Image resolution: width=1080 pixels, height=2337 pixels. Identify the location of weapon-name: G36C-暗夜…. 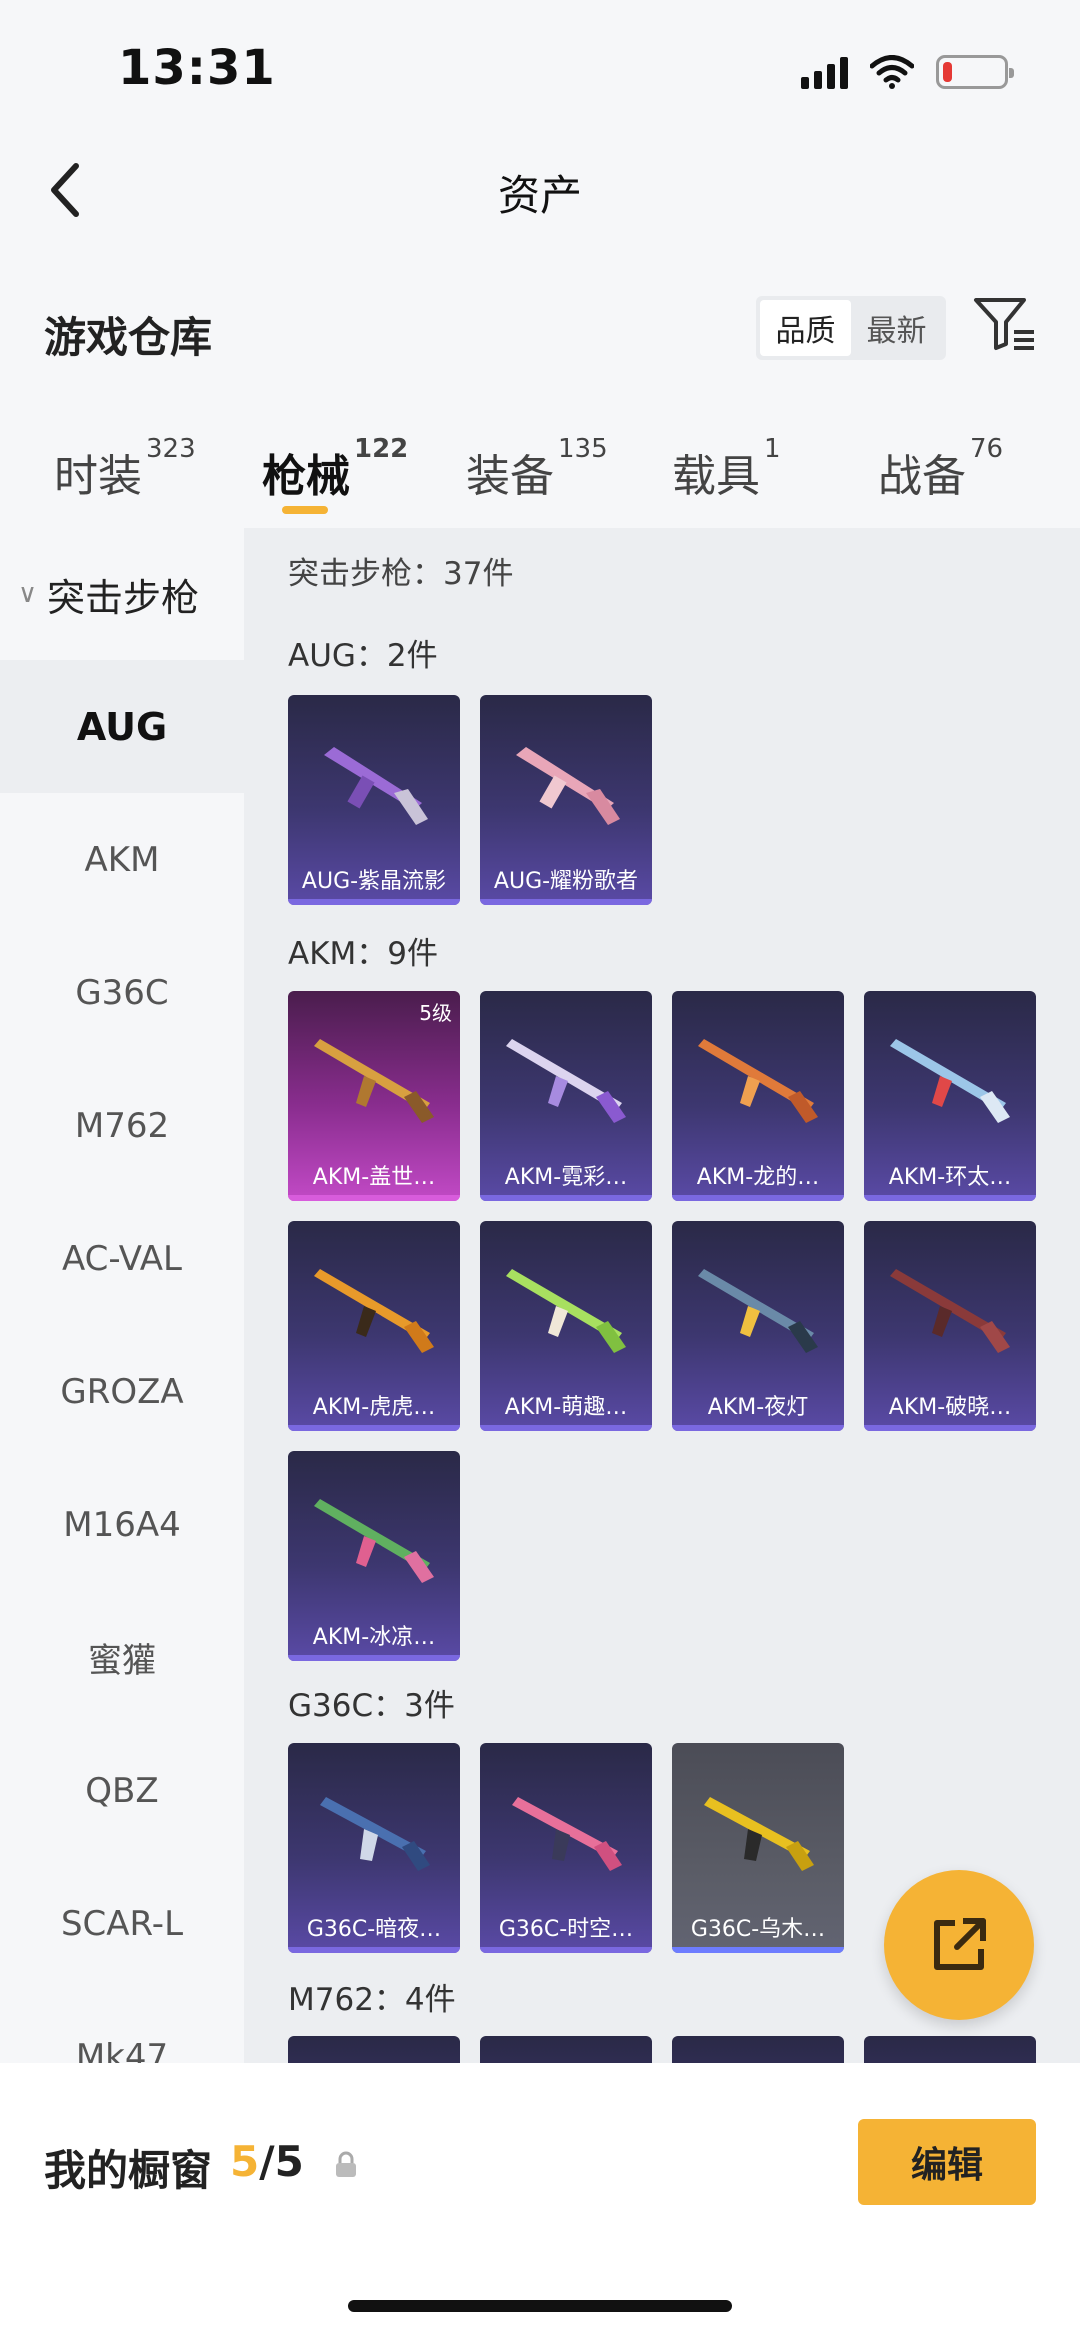
(374, 1929).